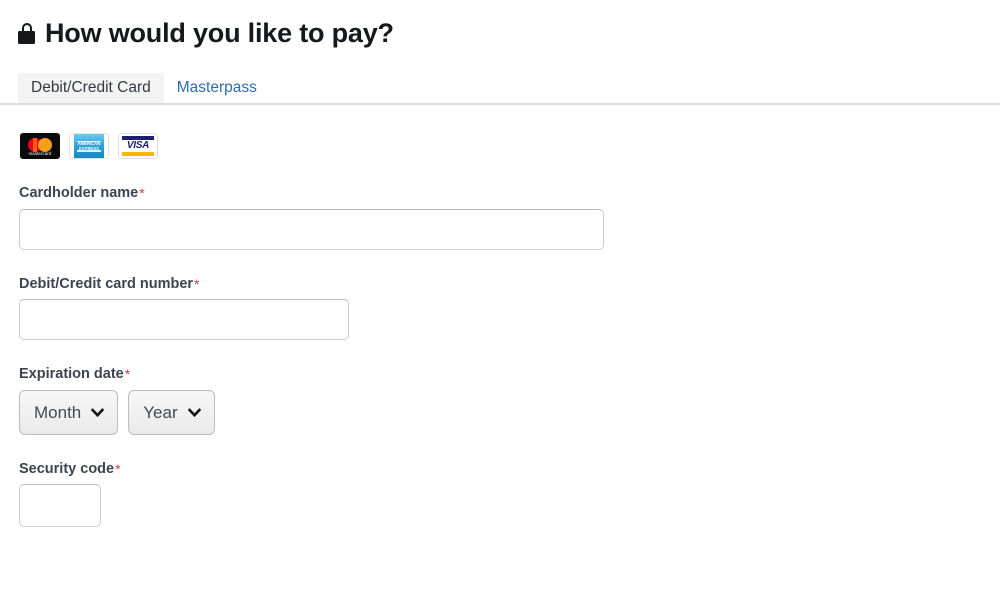 This screenshot has width=1000, height=600. I want to click on card-number-required-marker: *, so click(197, 283).